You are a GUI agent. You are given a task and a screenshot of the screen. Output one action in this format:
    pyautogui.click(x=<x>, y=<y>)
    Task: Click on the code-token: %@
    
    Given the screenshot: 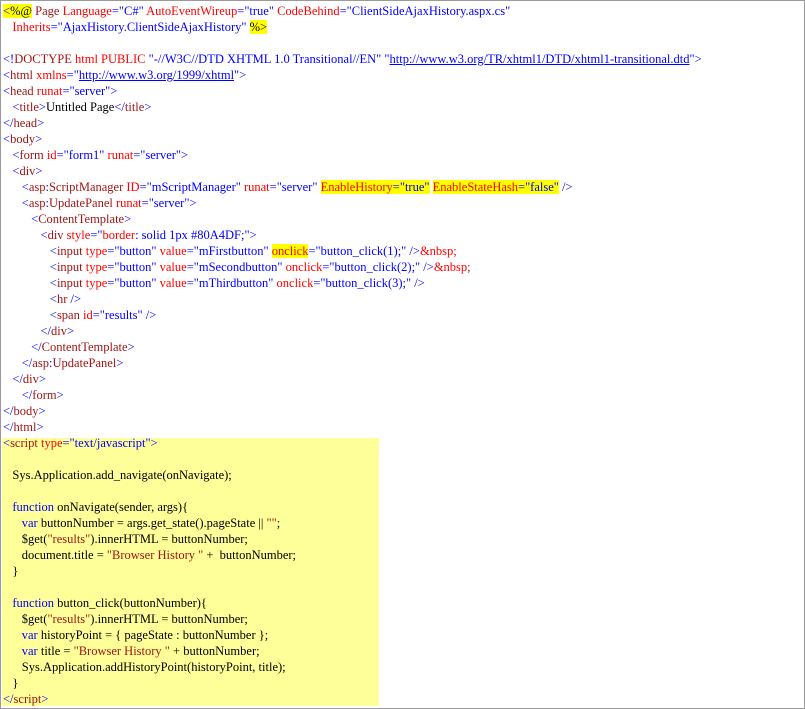 What is the action you would take?
    pyautogui.click(x=21, y=11)
    